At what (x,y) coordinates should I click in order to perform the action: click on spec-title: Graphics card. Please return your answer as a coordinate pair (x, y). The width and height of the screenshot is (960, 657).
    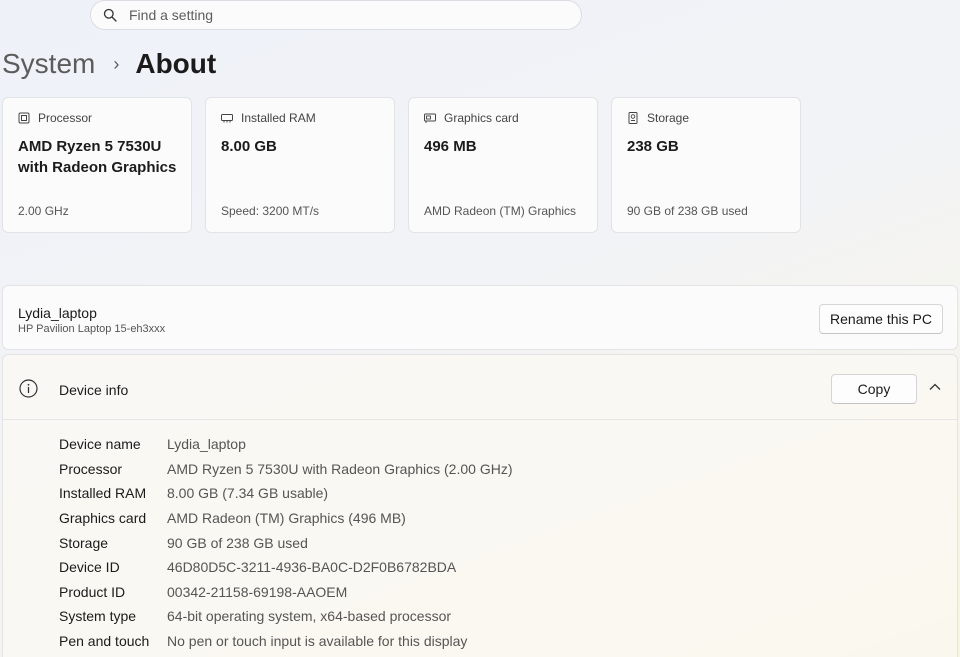
    Looking at the image, I should click on (481, 118).